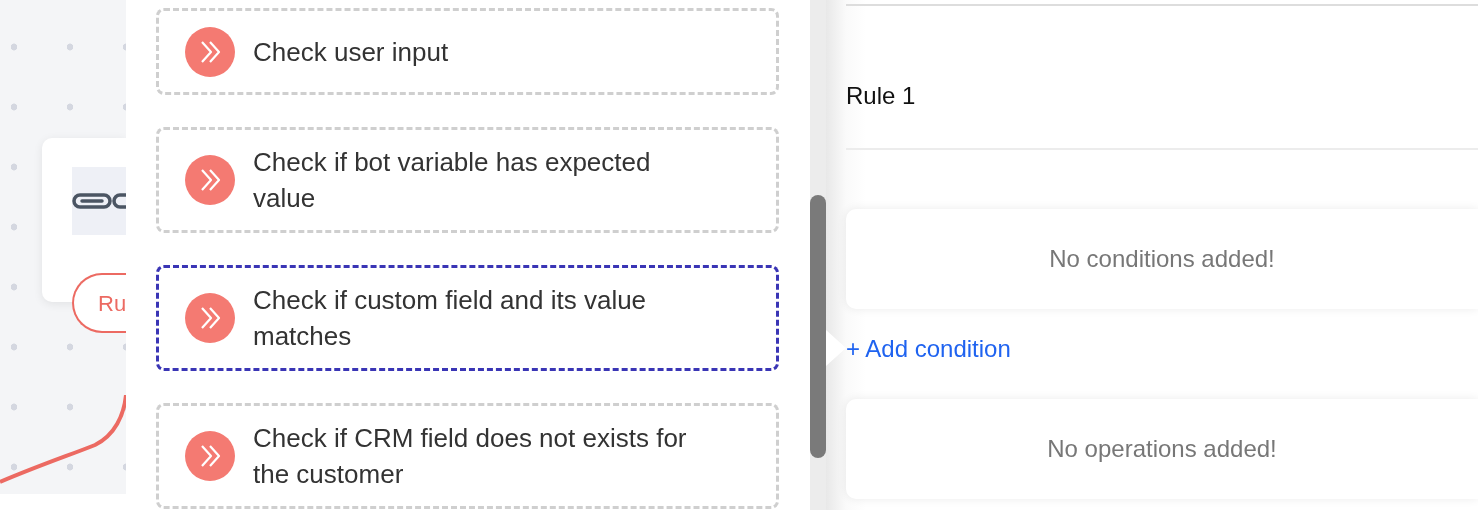  I want to click on panel-pointer, so click(836, 348).